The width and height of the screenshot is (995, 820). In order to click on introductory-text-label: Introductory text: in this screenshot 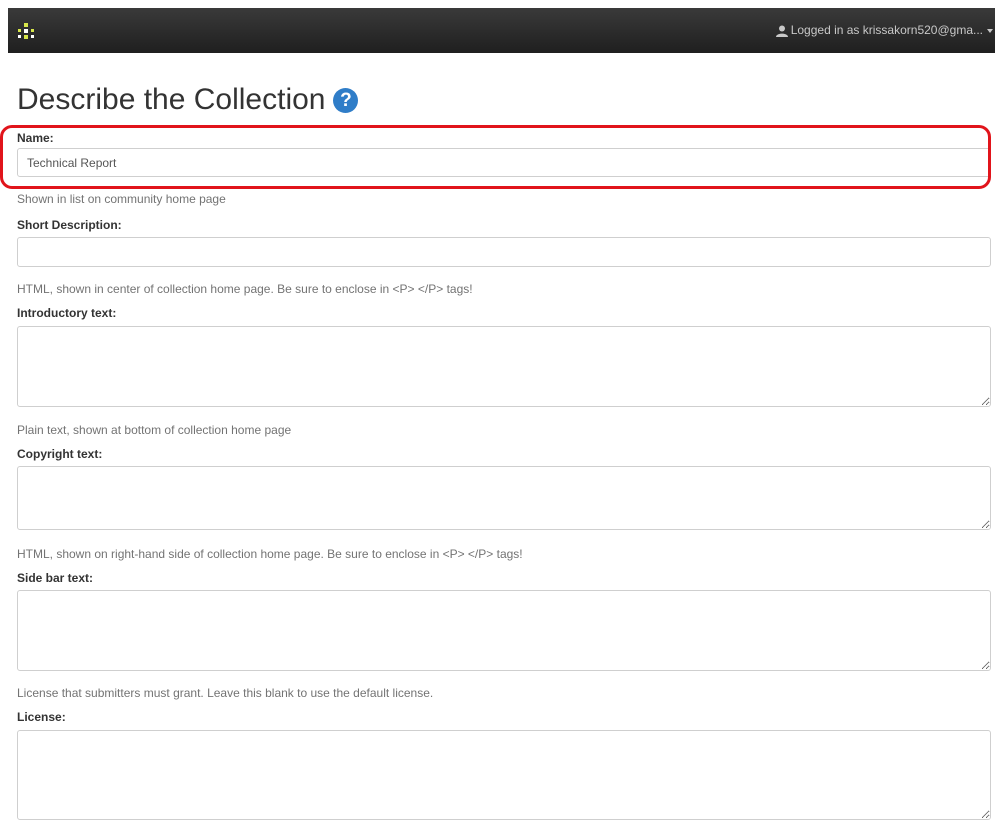, I will do `click(67, 313)`.